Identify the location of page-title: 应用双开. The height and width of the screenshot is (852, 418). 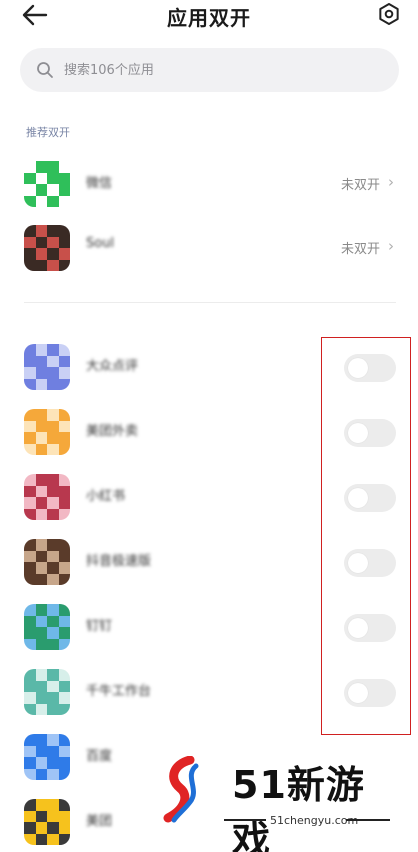
(209, 18).